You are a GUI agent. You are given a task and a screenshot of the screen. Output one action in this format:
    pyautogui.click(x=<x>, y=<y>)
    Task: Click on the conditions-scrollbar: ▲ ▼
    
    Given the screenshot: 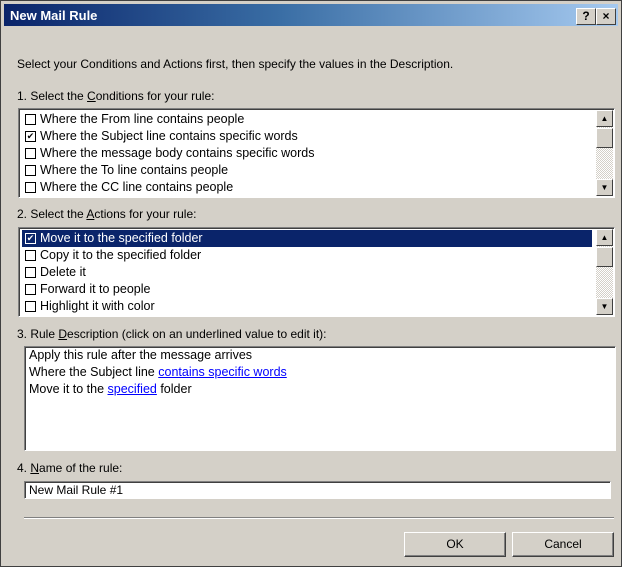 What is the action you would take?
    pyautogui.click(x=604, y=153)
    